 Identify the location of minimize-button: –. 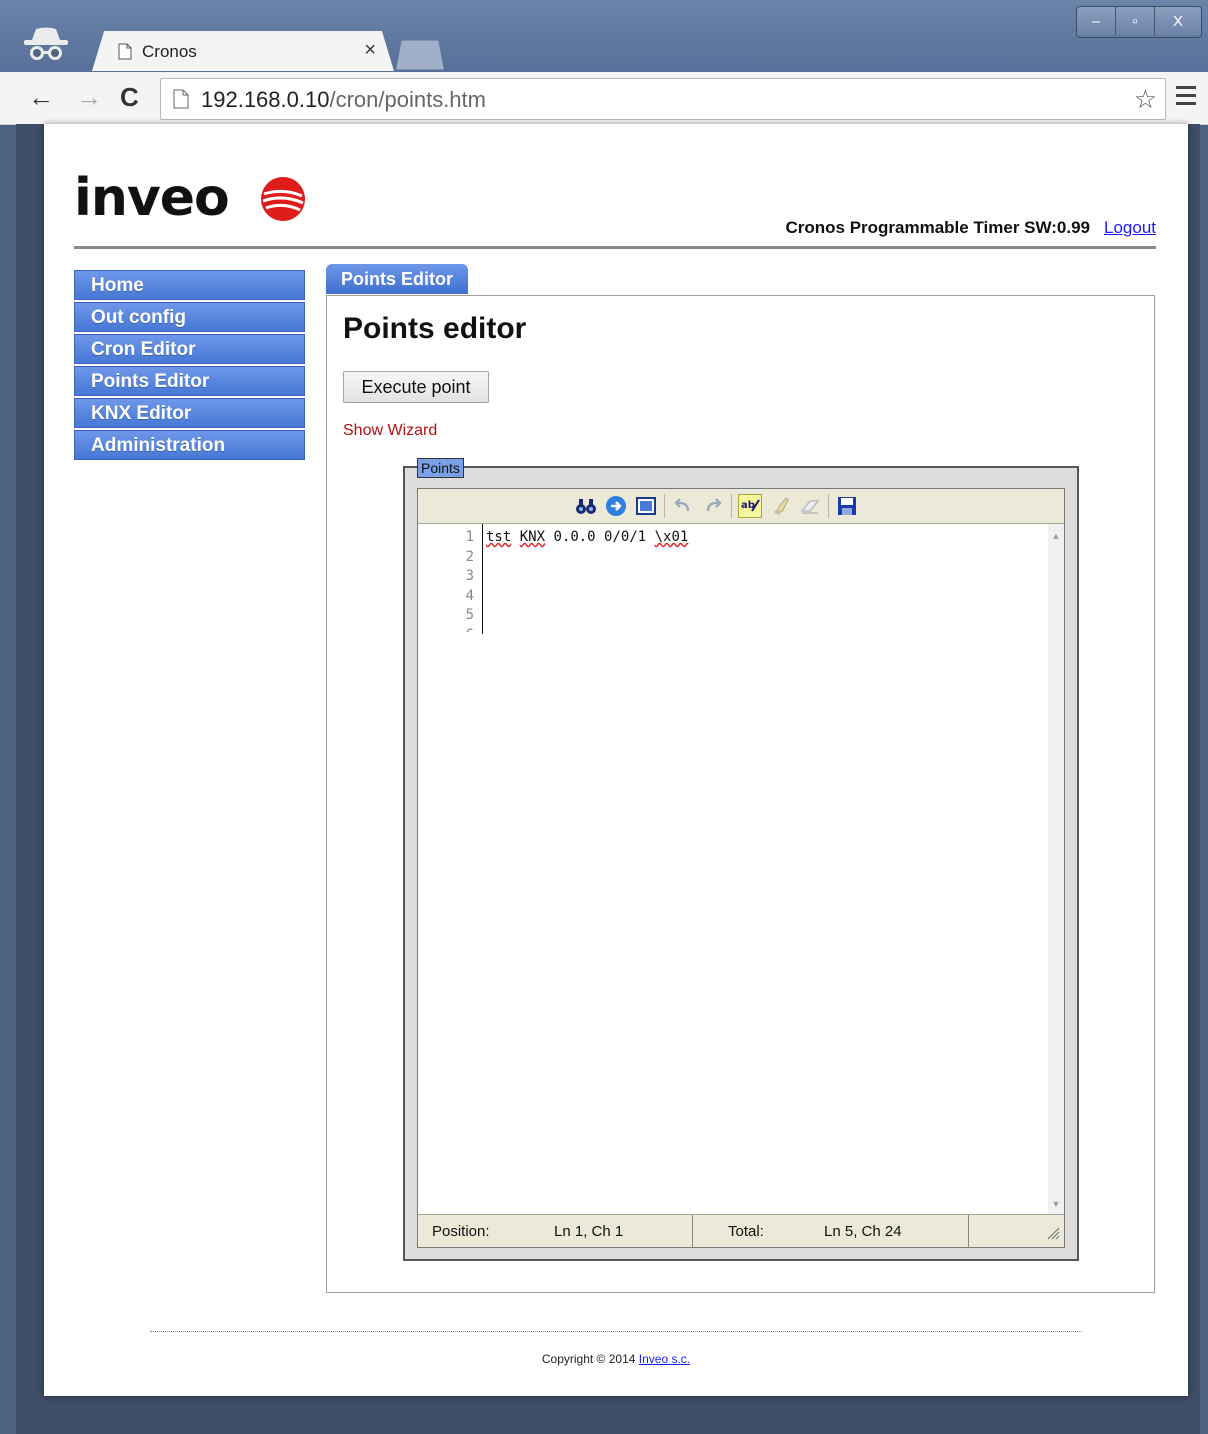
(1096, 21).